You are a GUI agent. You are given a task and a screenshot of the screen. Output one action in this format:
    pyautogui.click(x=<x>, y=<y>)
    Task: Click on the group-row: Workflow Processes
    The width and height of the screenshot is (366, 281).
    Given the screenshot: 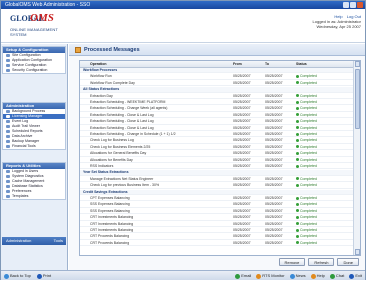 What is the action you would take?
    pyautogui.click(x=217, y=71)
    